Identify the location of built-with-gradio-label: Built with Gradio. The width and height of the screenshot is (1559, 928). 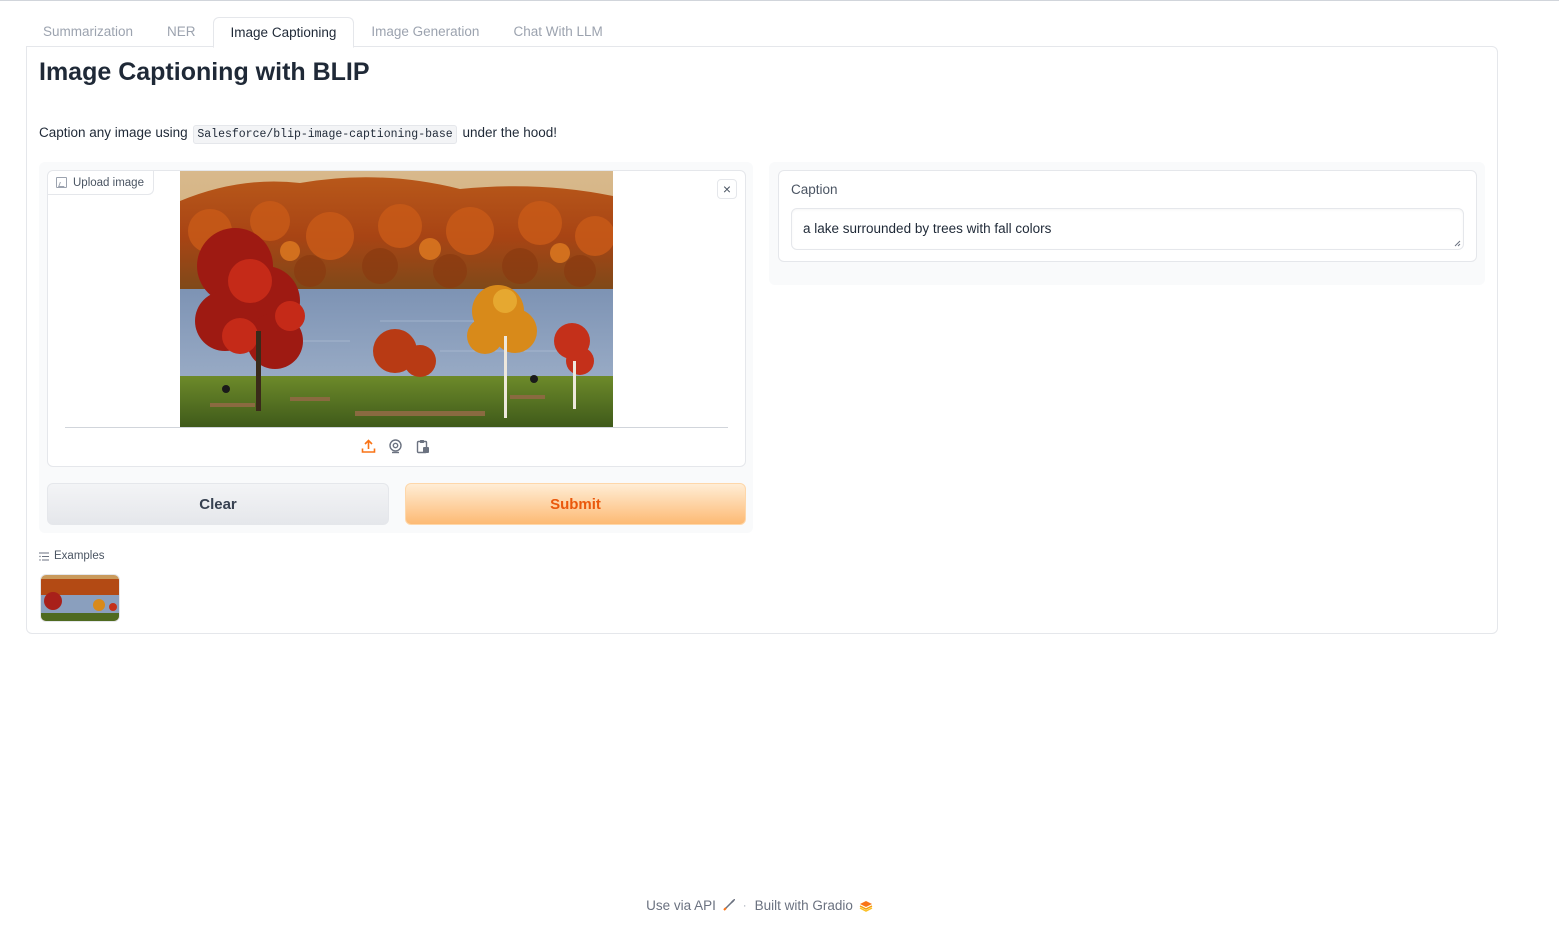
(803, 905).